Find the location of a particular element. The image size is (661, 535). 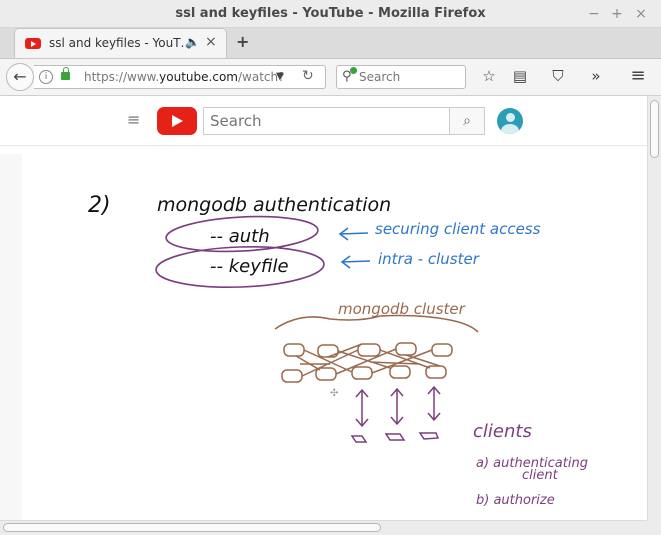

cursor-crosshair-icon: ✣ is located at coordinates (334, 393).